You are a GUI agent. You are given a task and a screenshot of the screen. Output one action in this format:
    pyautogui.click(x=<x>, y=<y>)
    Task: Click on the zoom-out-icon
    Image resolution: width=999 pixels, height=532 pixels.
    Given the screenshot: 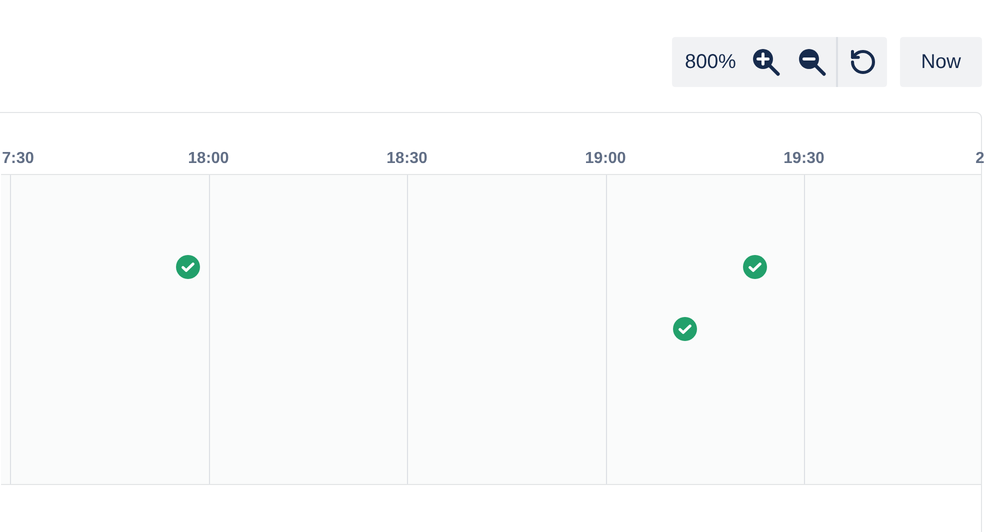 What is the action you would take?
    pyautogui.click(x=812, y=62)
    